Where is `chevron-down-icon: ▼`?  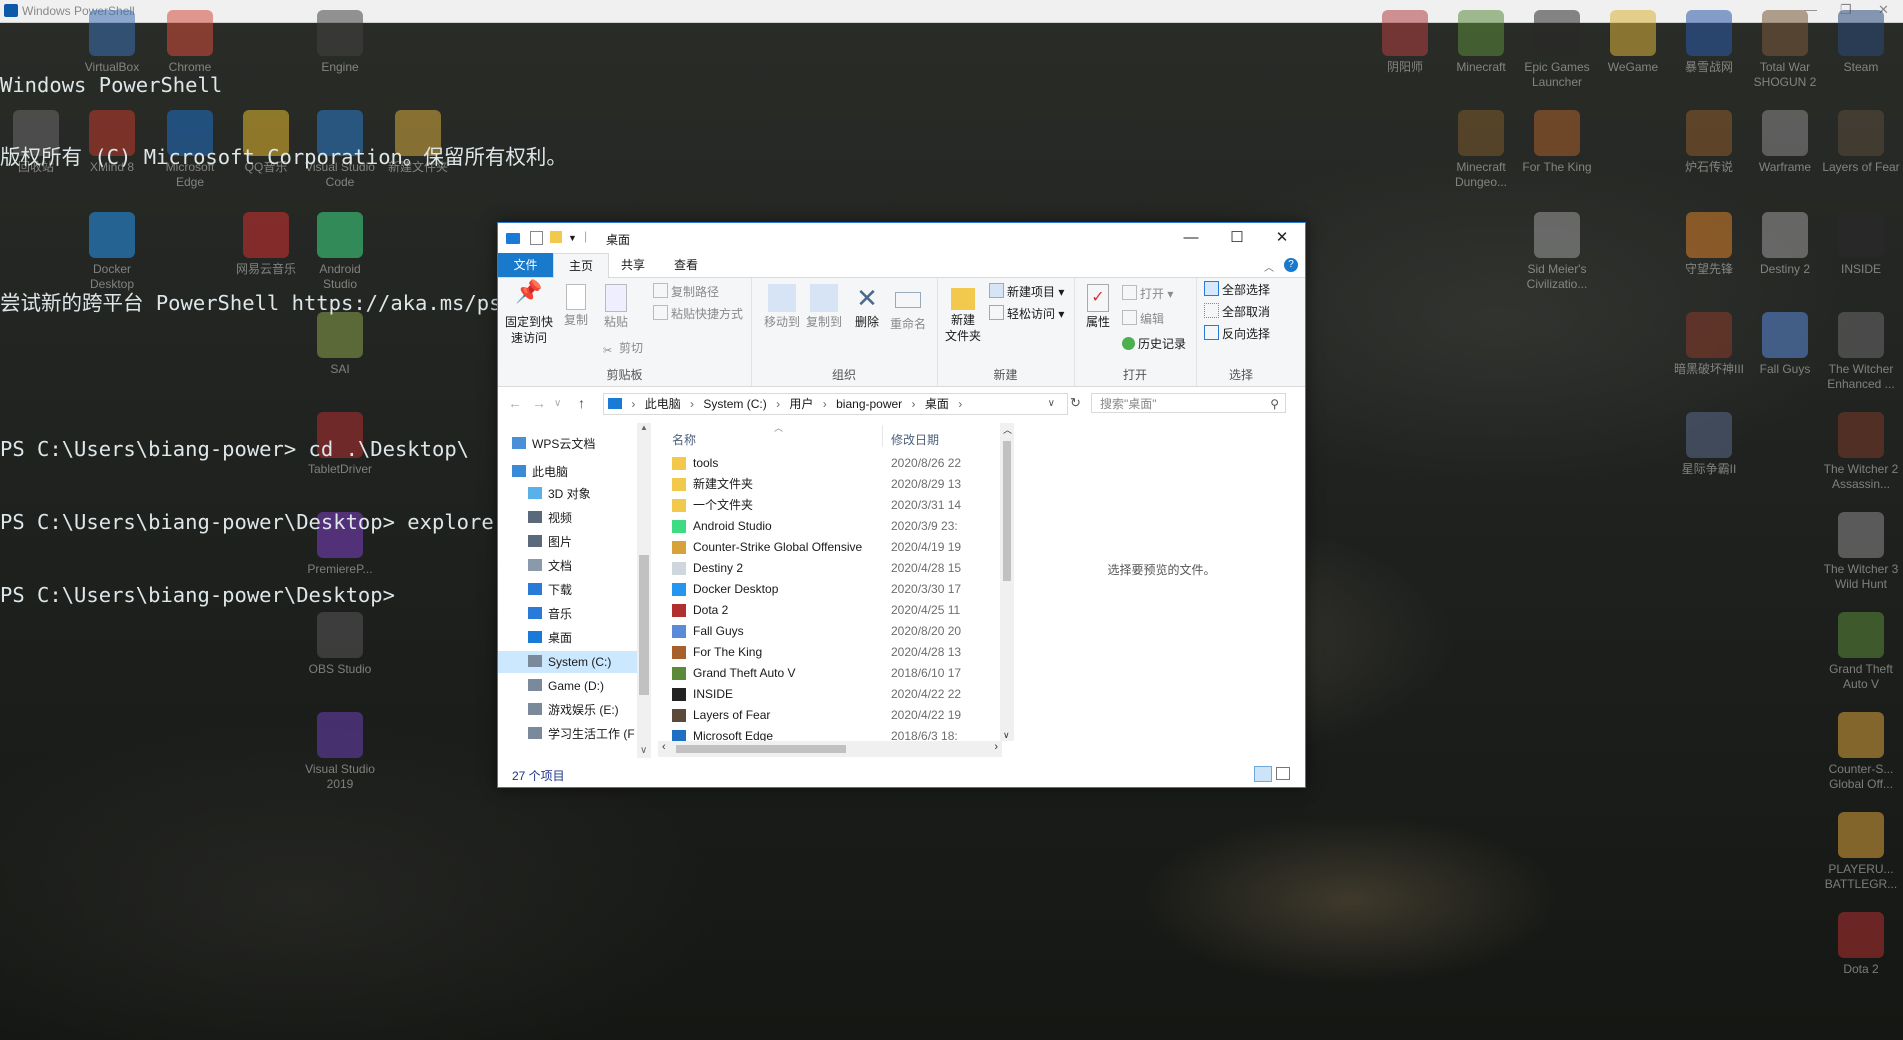 chevron-down-icon: ▼ is located at coordinates (575, 240).